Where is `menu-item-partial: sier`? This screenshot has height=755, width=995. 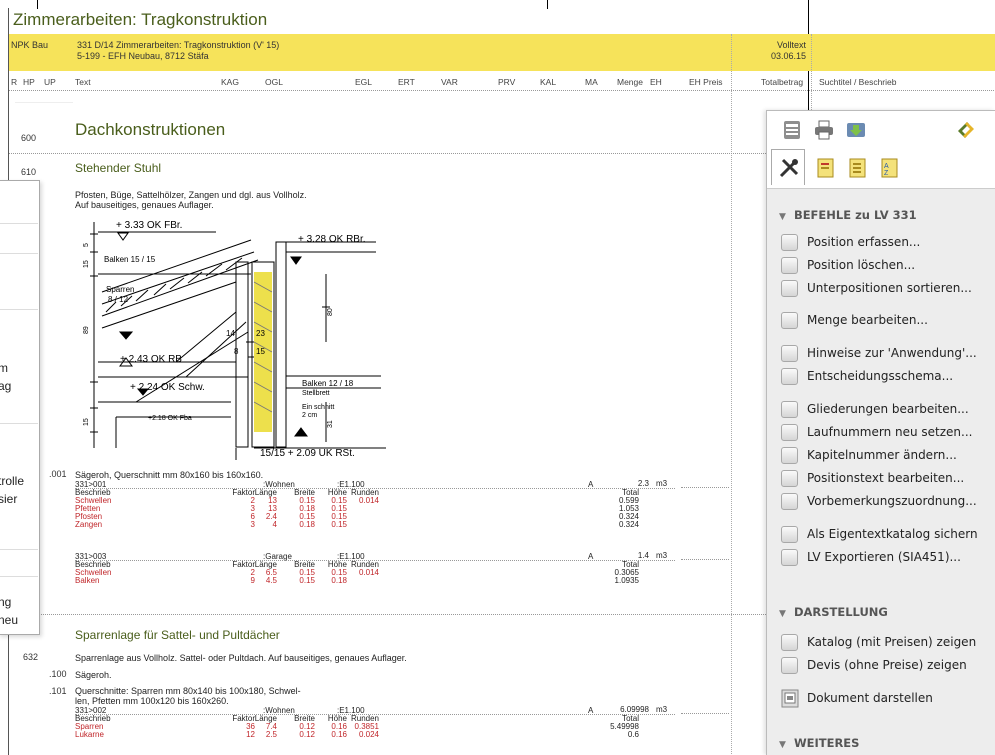 menu-item-partial: sier is located at coordinates (8, 499).